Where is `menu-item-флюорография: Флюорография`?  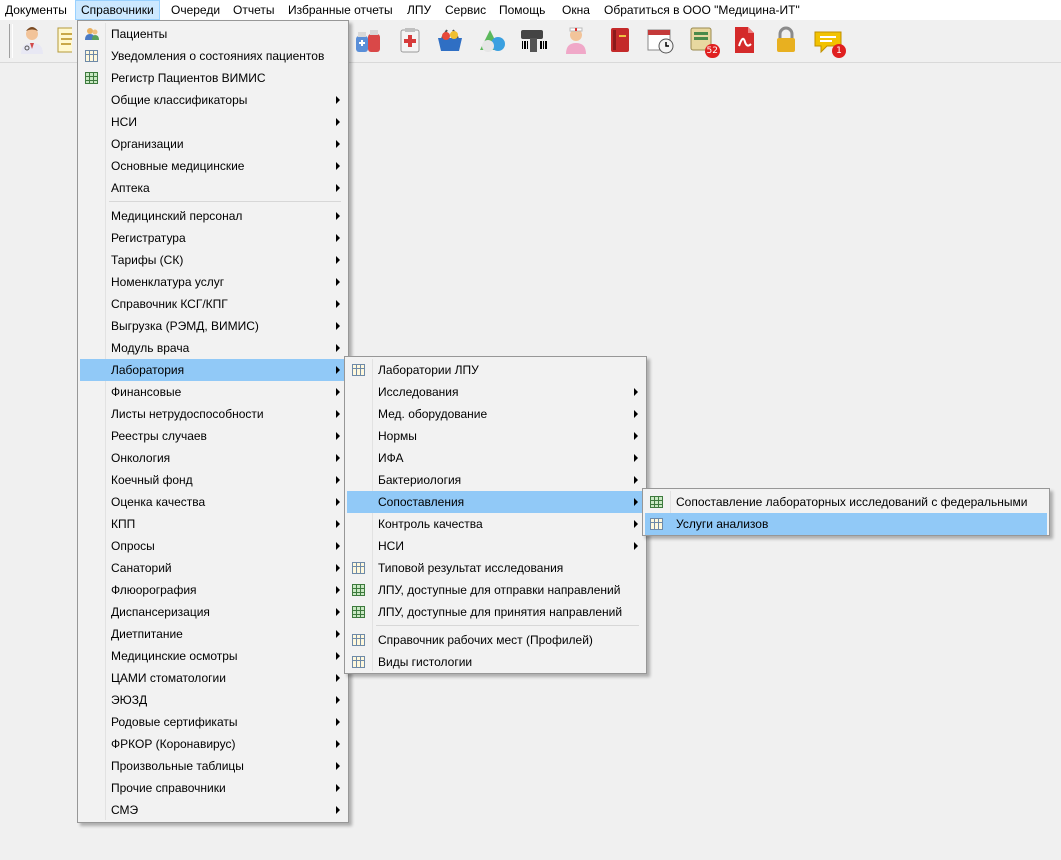
menu-item-флюорография: Флюорография is located at coordinates (213, 590).